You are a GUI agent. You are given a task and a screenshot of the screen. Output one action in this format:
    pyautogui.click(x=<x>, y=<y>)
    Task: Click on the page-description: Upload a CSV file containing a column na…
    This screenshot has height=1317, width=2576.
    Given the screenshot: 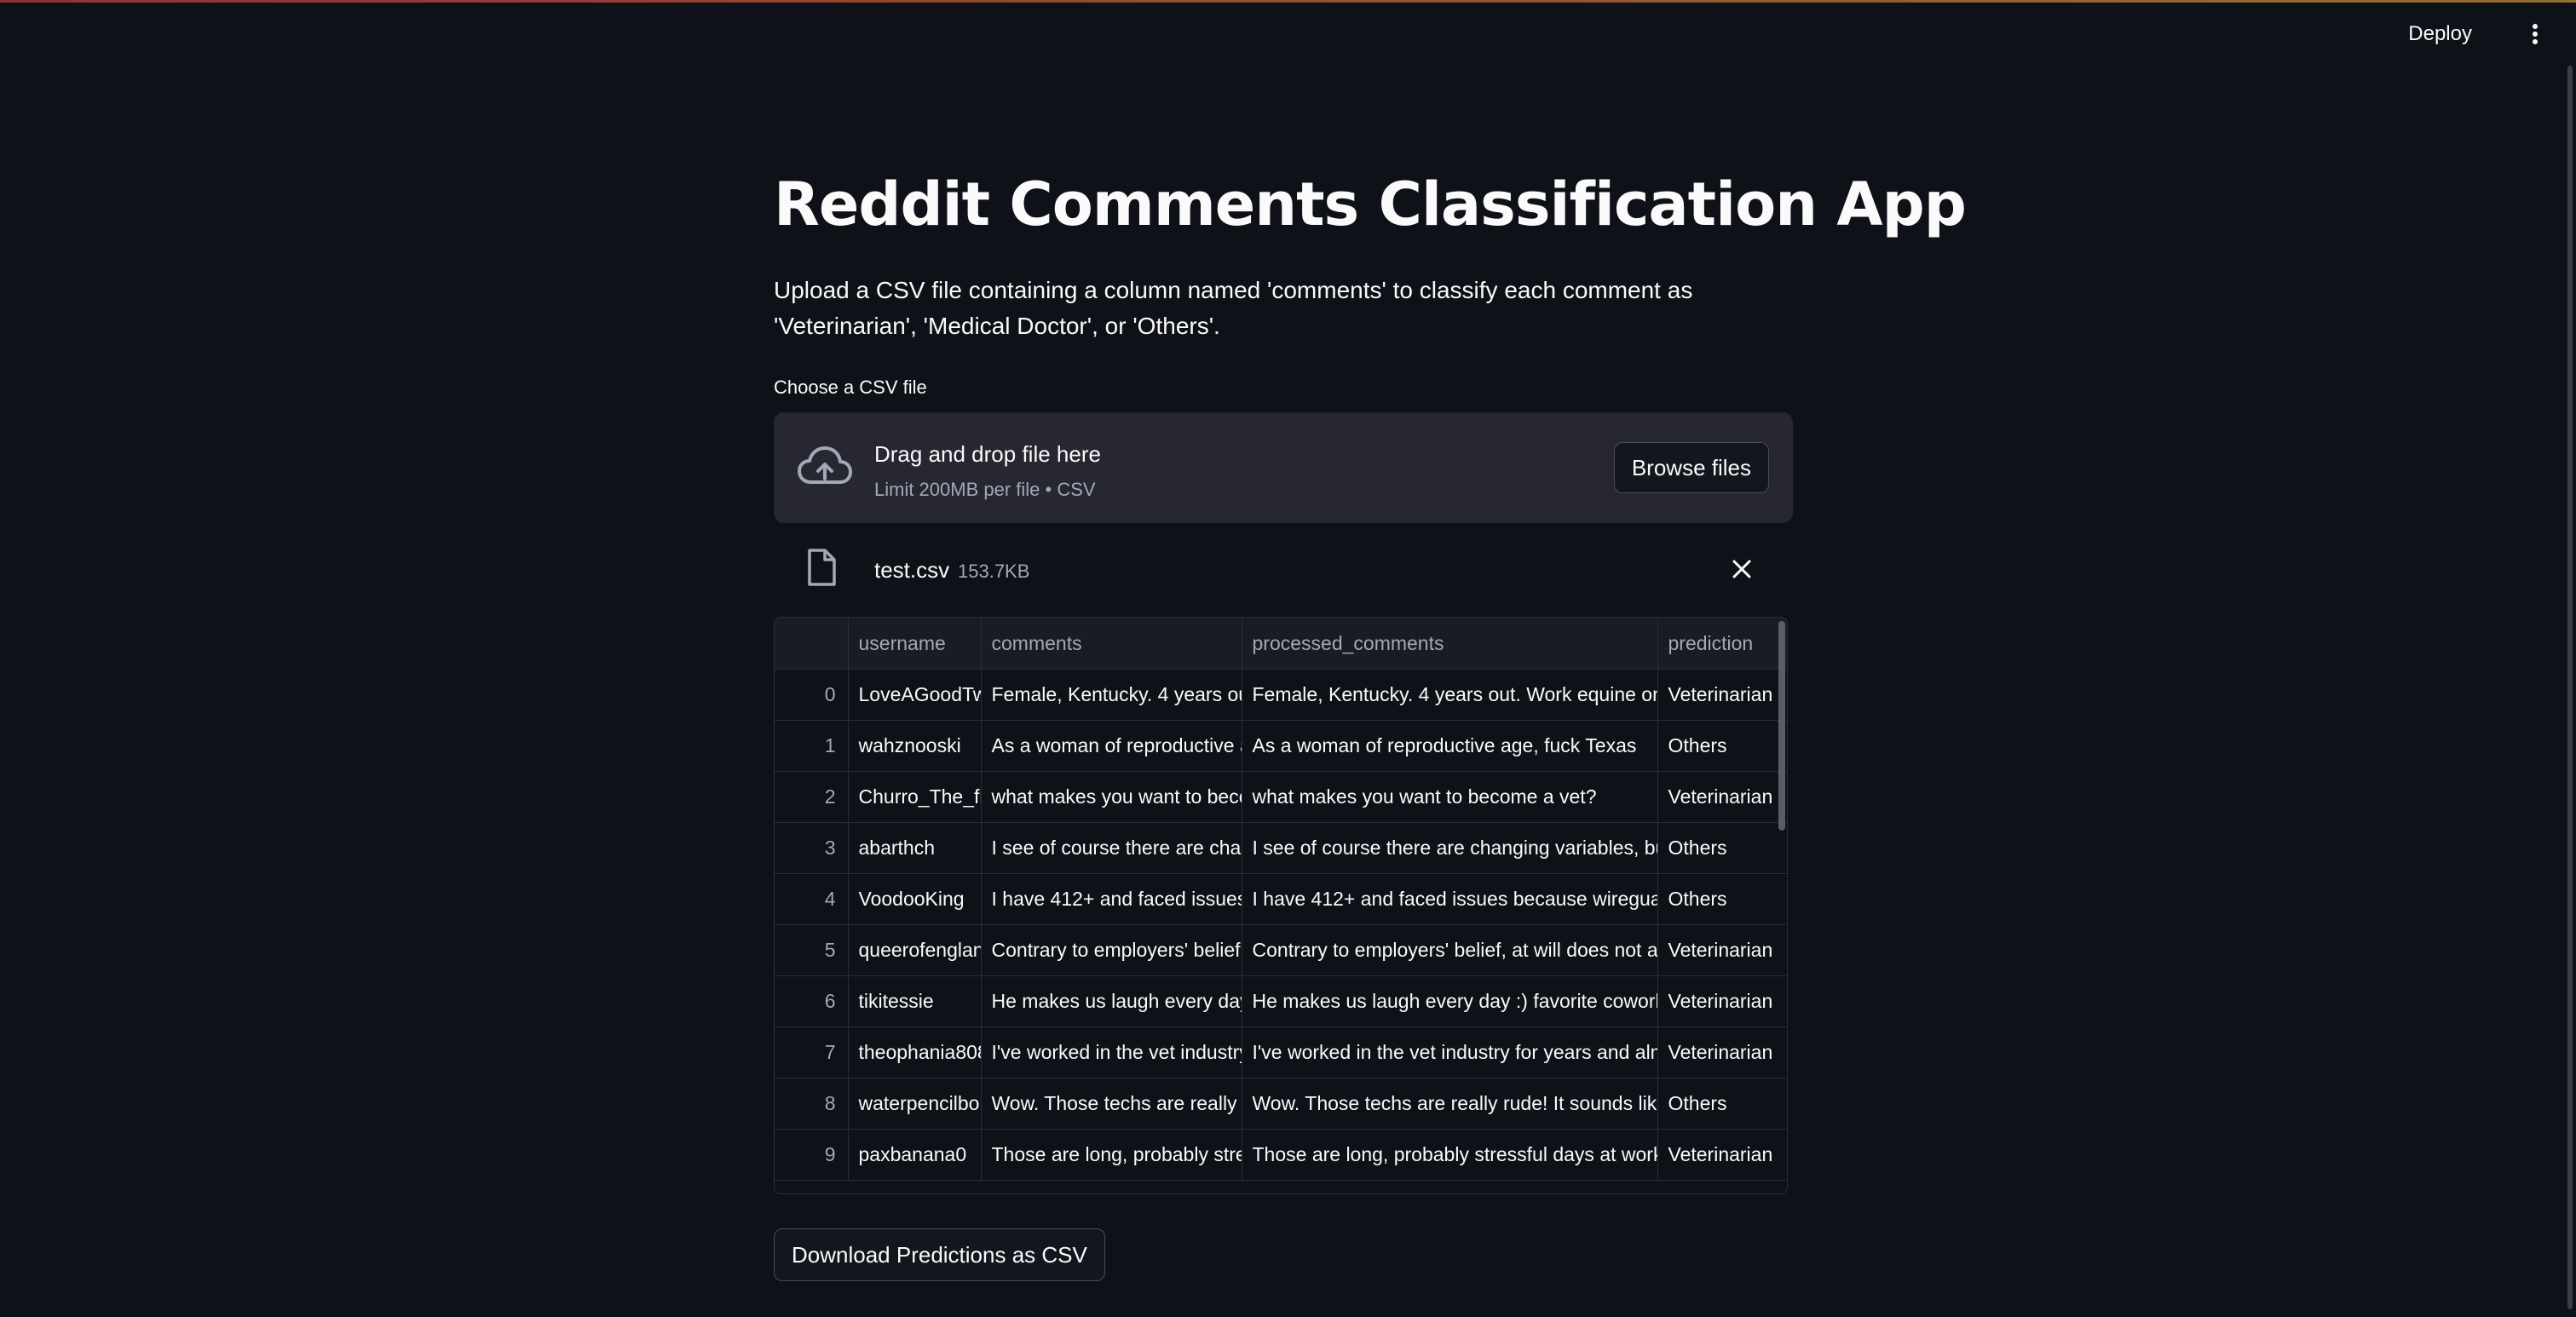 What is the action you would take?
    pyautogui.click(x=1233, y=308)
    